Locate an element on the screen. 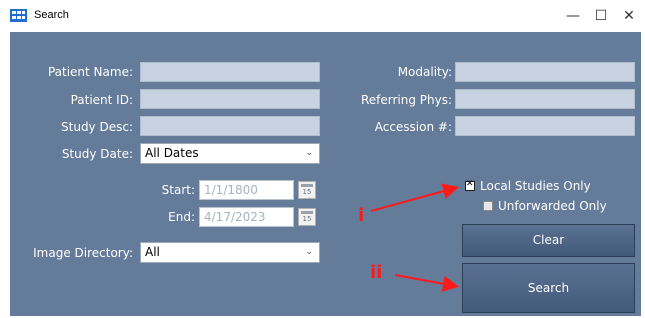  start-date-value: 1/1/1800 is located at coordinates (231, 190).